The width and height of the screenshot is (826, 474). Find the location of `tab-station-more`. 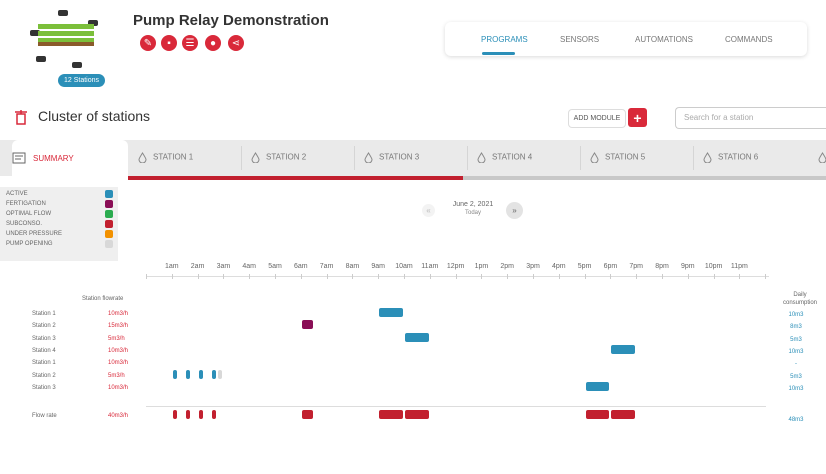

tab-station-more is located at coordinates (822, 158).